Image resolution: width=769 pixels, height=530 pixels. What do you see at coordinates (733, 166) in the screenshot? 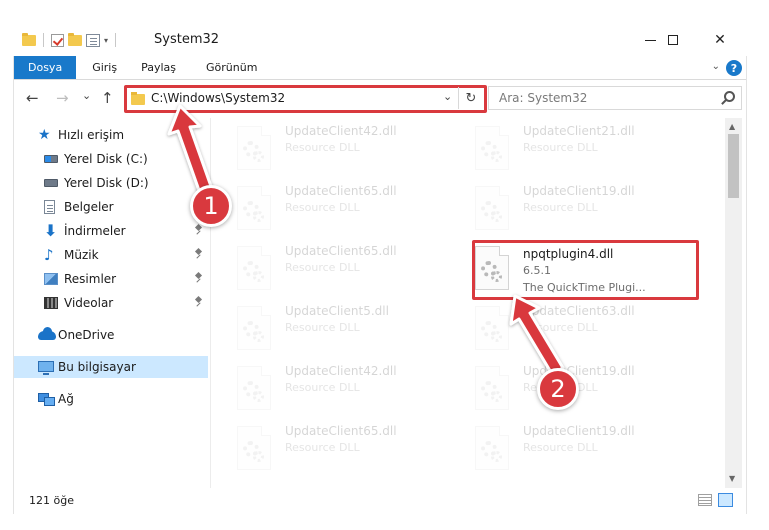
I see `scrollbar-thumb` at bounding box center [733, 166].